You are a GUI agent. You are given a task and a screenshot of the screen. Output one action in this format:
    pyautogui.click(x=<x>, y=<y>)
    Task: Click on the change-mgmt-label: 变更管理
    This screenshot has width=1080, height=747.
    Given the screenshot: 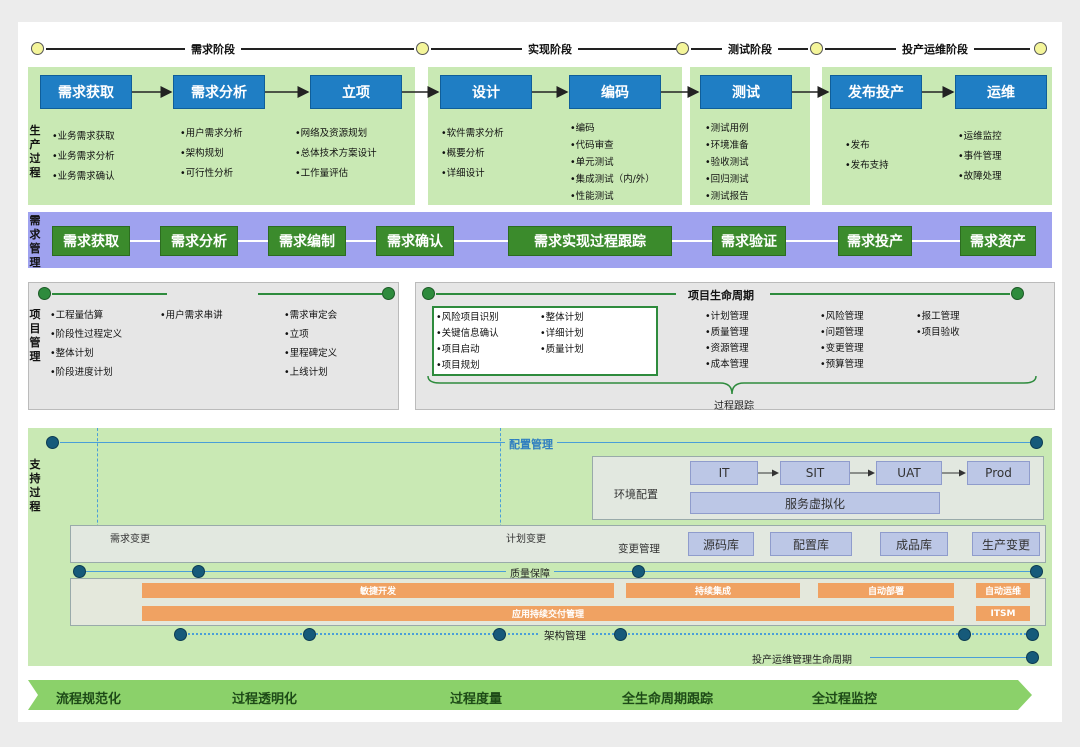 What is the action you would take?
    pyautogui.click(x=639, y=549)
    